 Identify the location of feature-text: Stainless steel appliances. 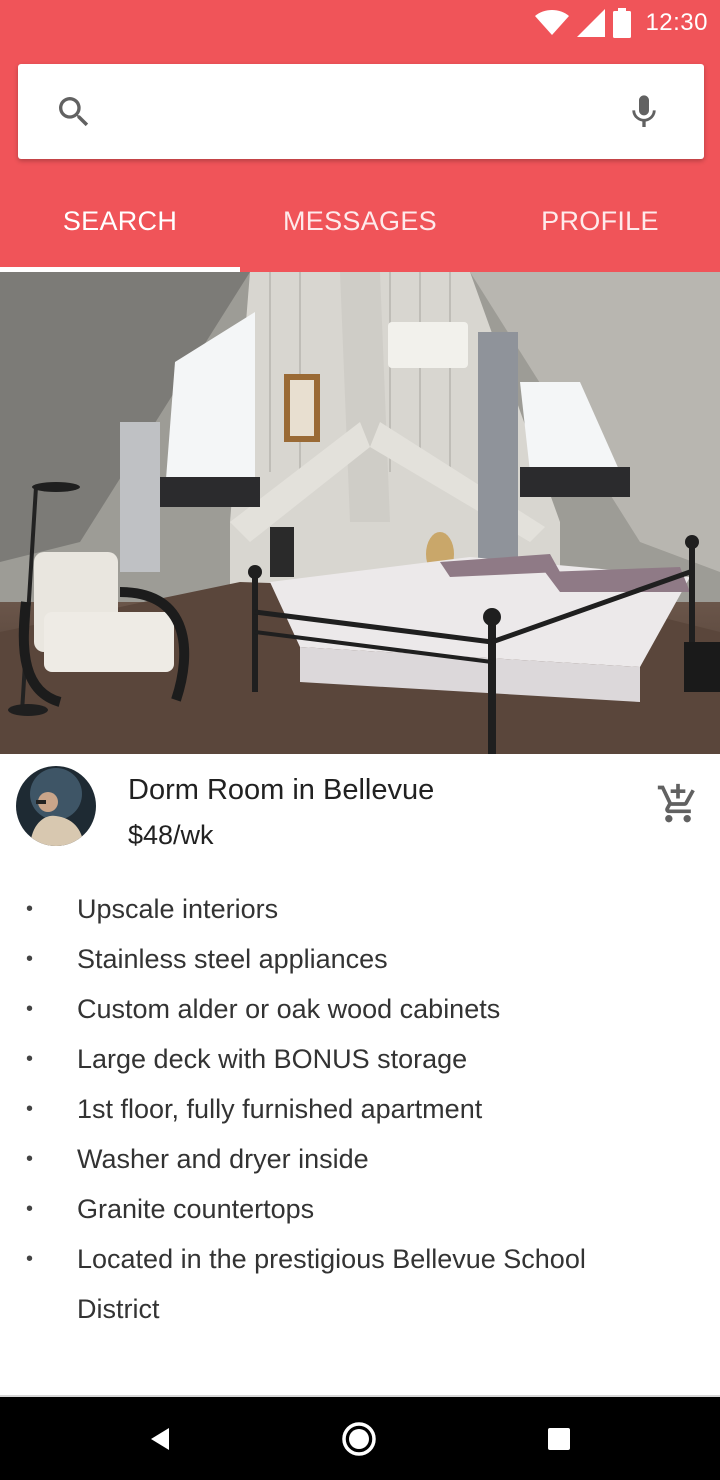
(232, 959).